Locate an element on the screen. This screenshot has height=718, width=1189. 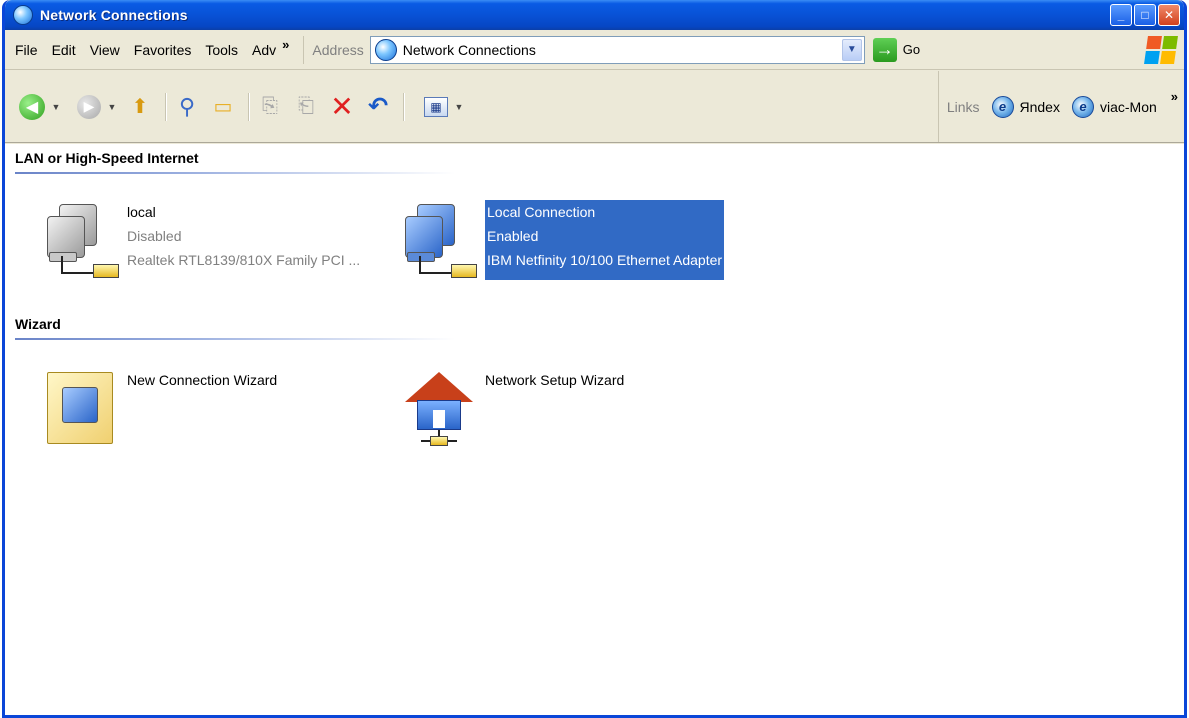
forward-dropdown-icon: ▼ is located at coordinates (112, 107).